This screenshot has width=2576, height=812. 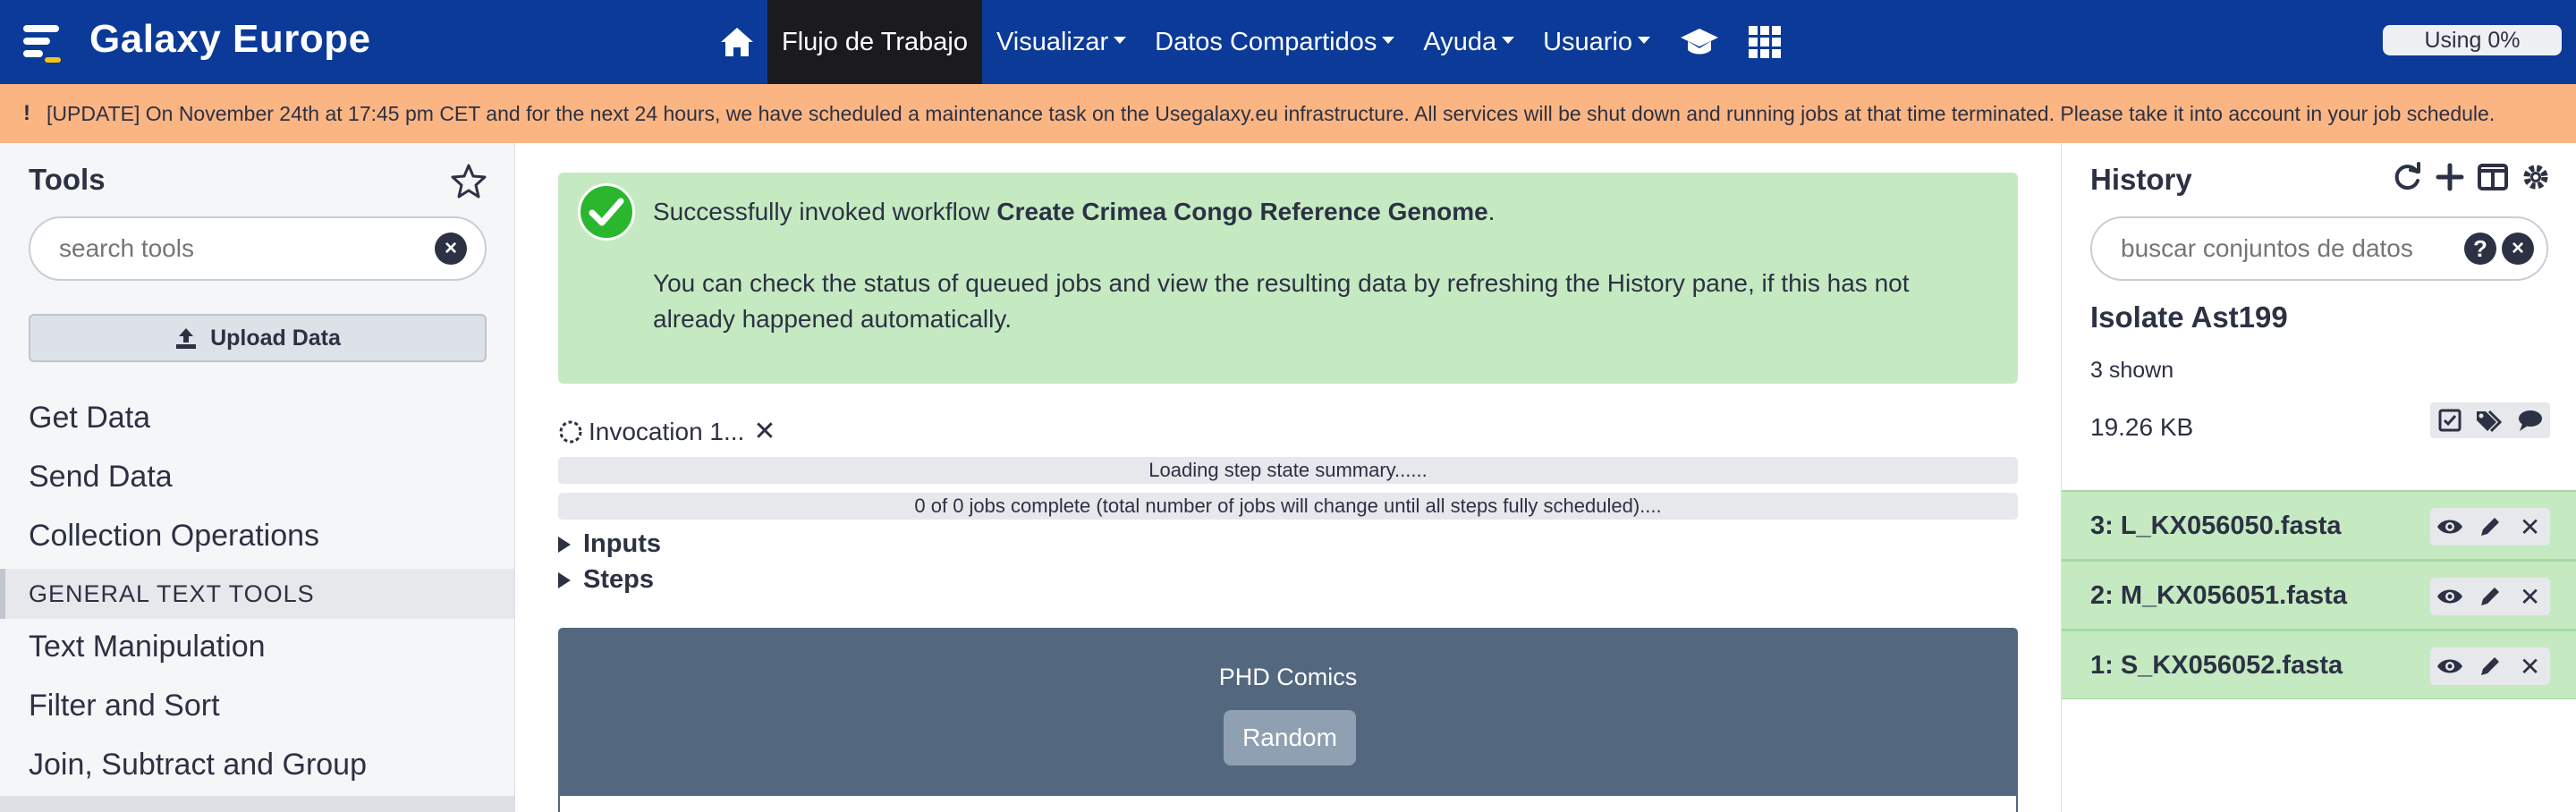 I want to click on history-toolbar, so click(x=2471, y=177).